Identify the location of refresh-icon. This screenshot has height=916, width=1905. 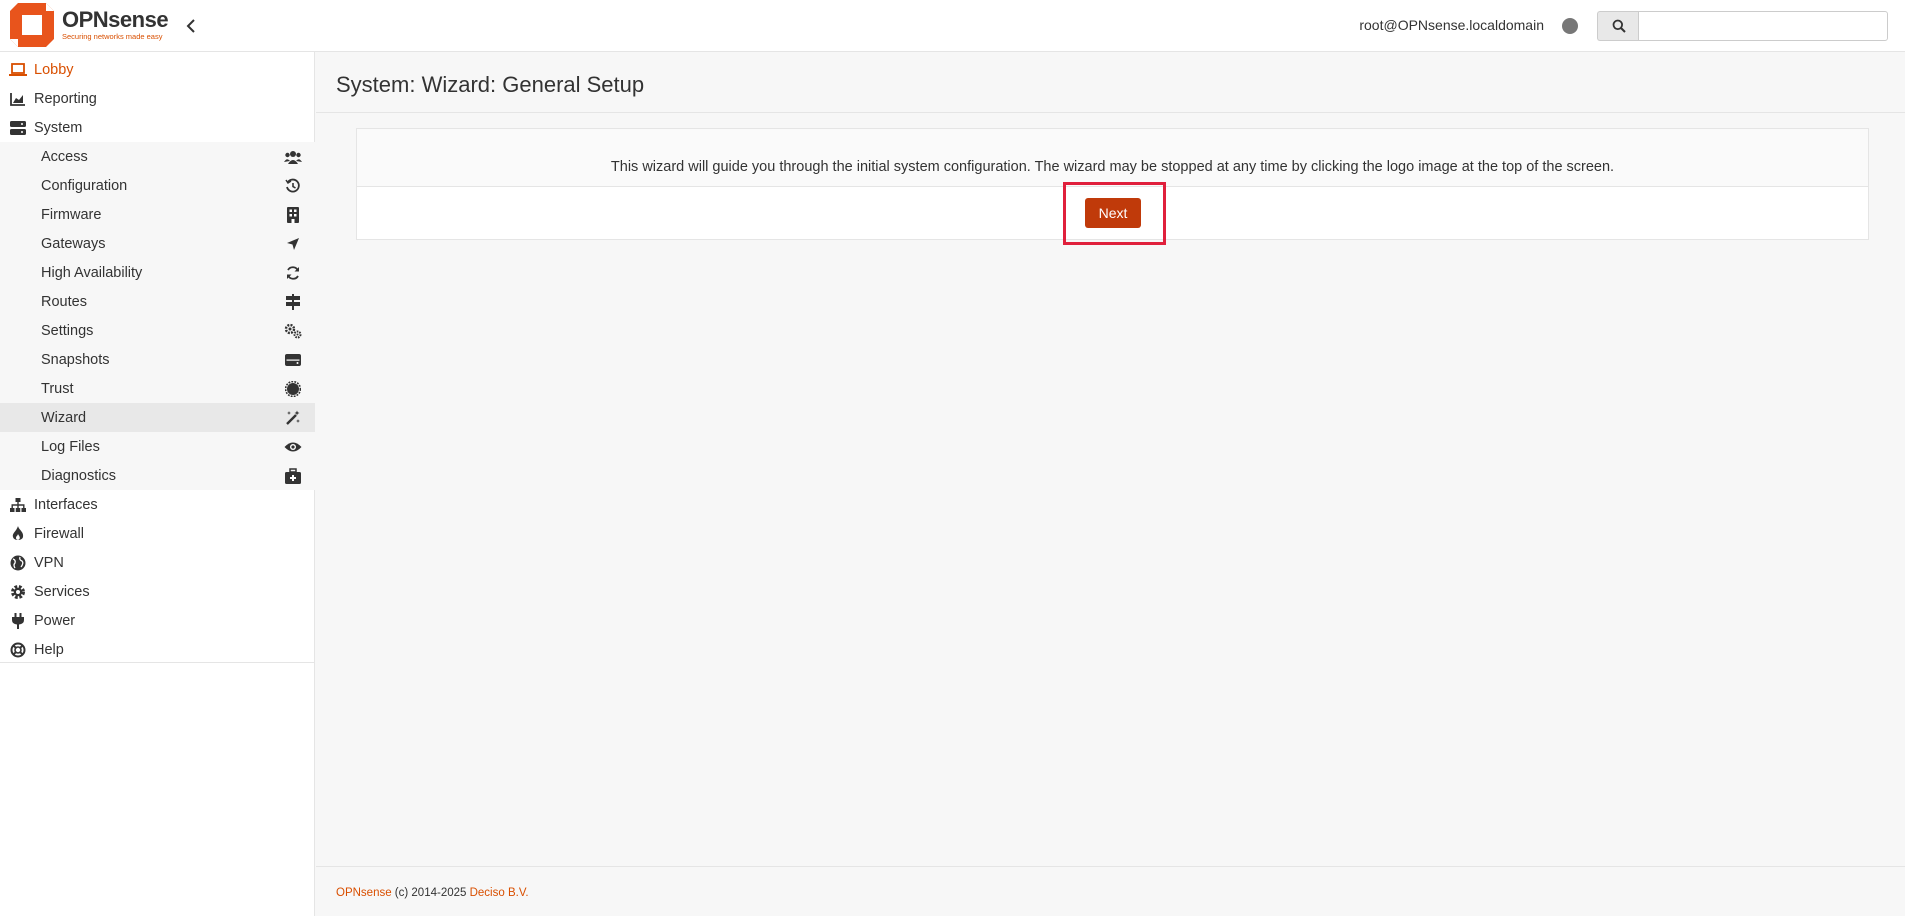
(293, 273).